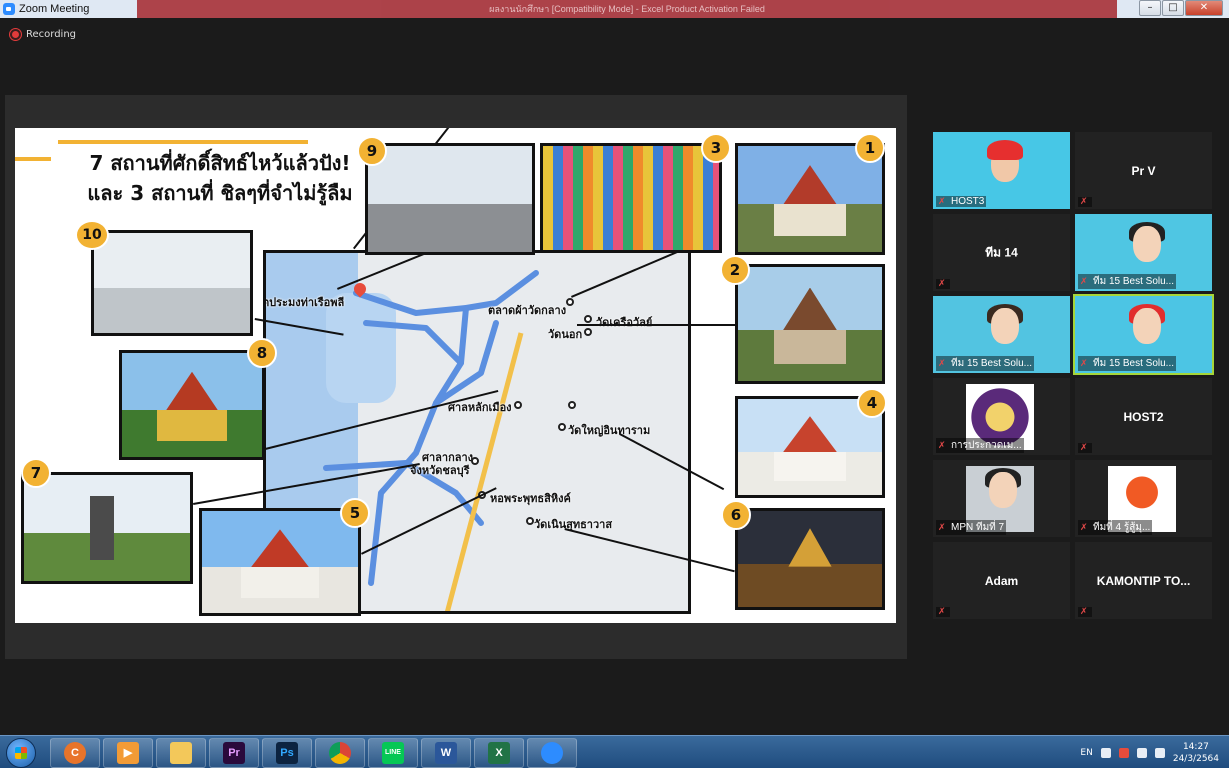 The width and height of the screenshot is (1229, 768). I want to click on start-button, so click(21, 753).